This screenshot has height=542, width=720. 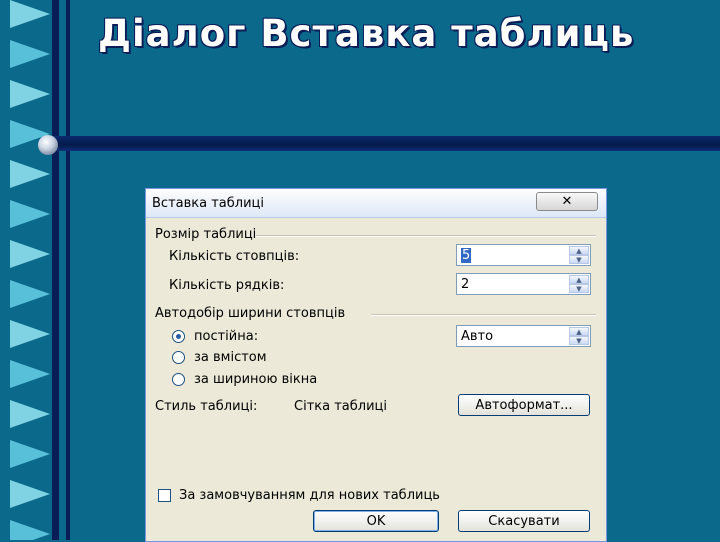 What do you see at coordinates (524, 521) in the screenshot?
I see `cancel-button: Скасувати` at bounding box center [524, 521].